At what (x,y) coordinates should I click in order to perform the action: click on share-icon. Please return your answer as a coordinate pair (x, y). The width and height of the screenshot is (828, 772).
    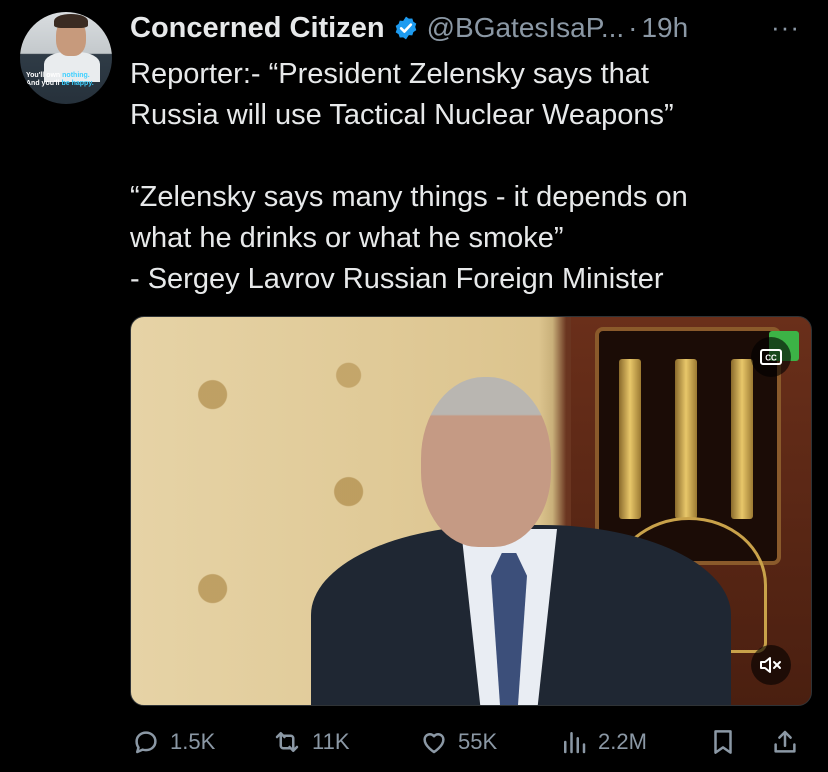
    Looking at the image, I should click on (785, 741).